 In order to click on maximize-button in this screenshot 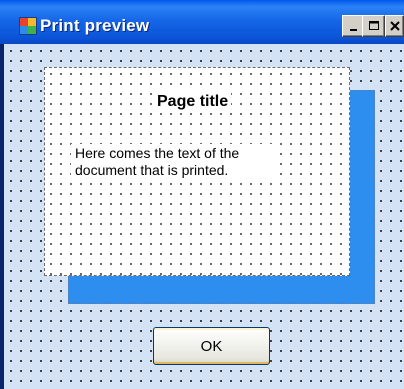, I will do `click(373, 26)`.